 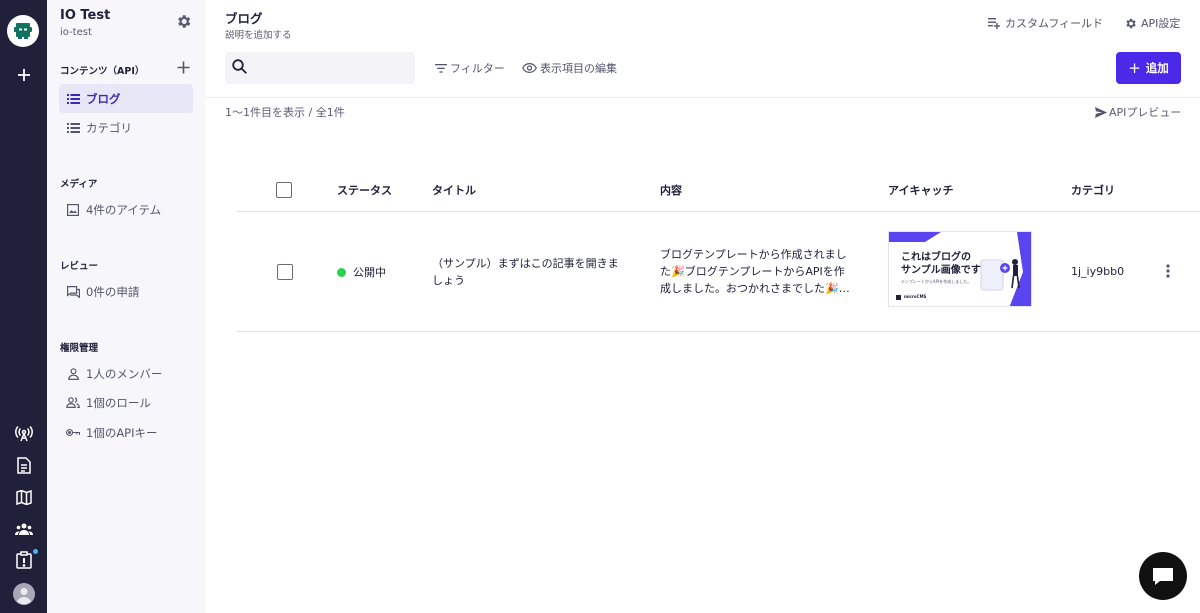 I want to click on microcms-logo-icon, so click(x=23, y=31).